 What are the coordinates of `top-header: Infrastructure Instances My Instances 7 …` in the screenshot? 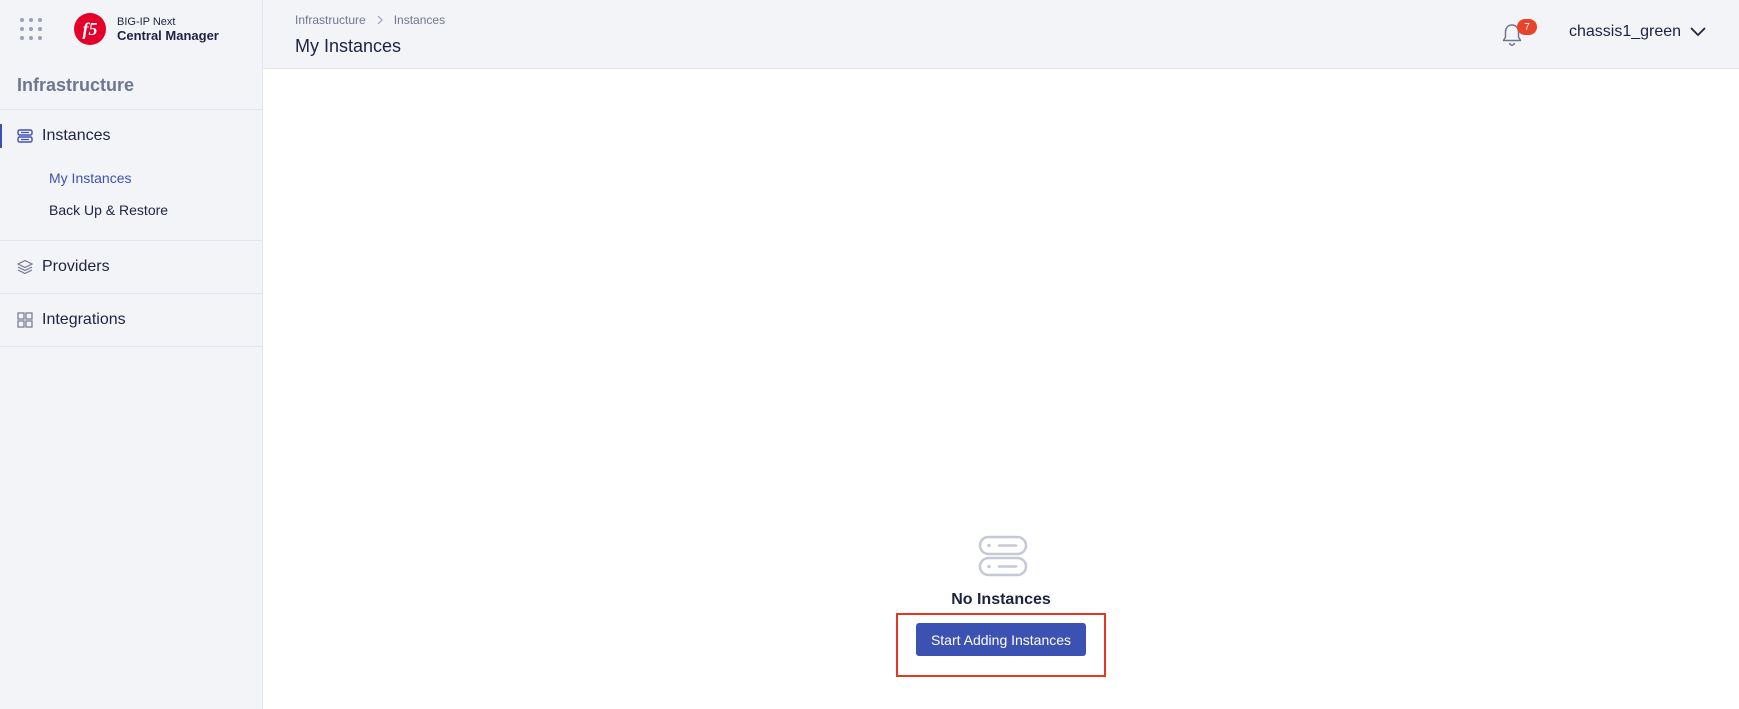 It's located at (1001, 34).